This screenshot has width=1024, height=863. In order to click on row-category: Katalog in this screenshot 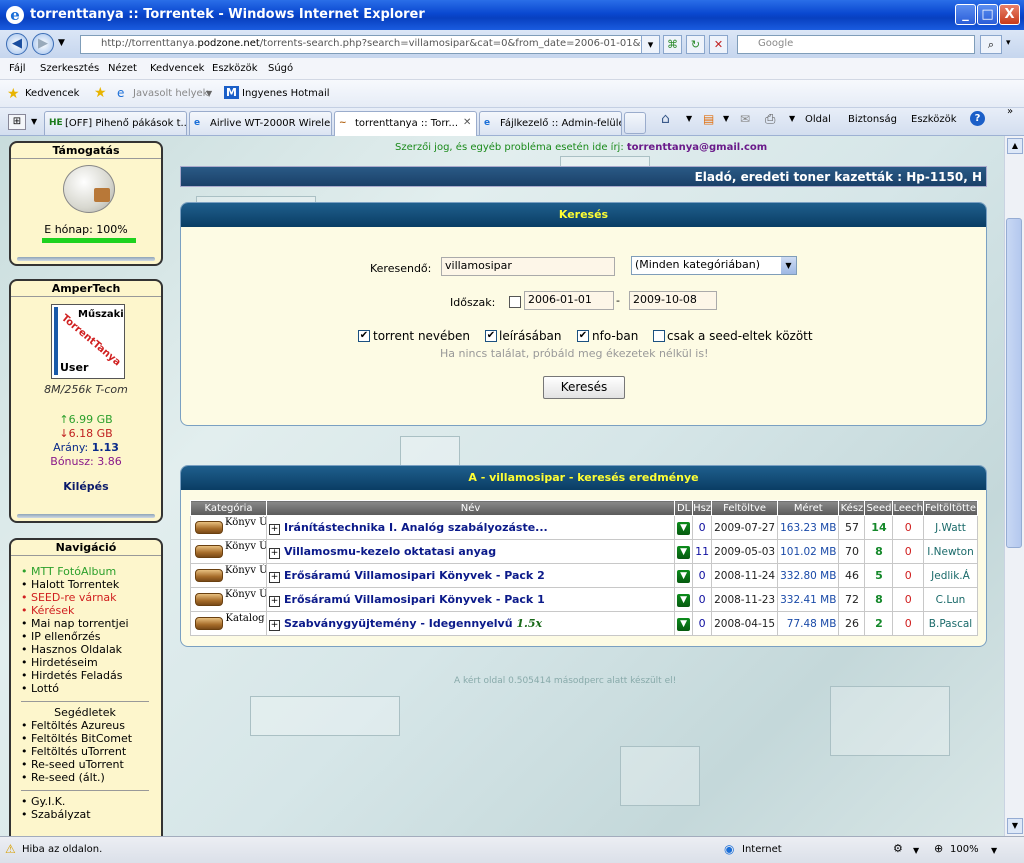, I will do `click(228, 623)`.